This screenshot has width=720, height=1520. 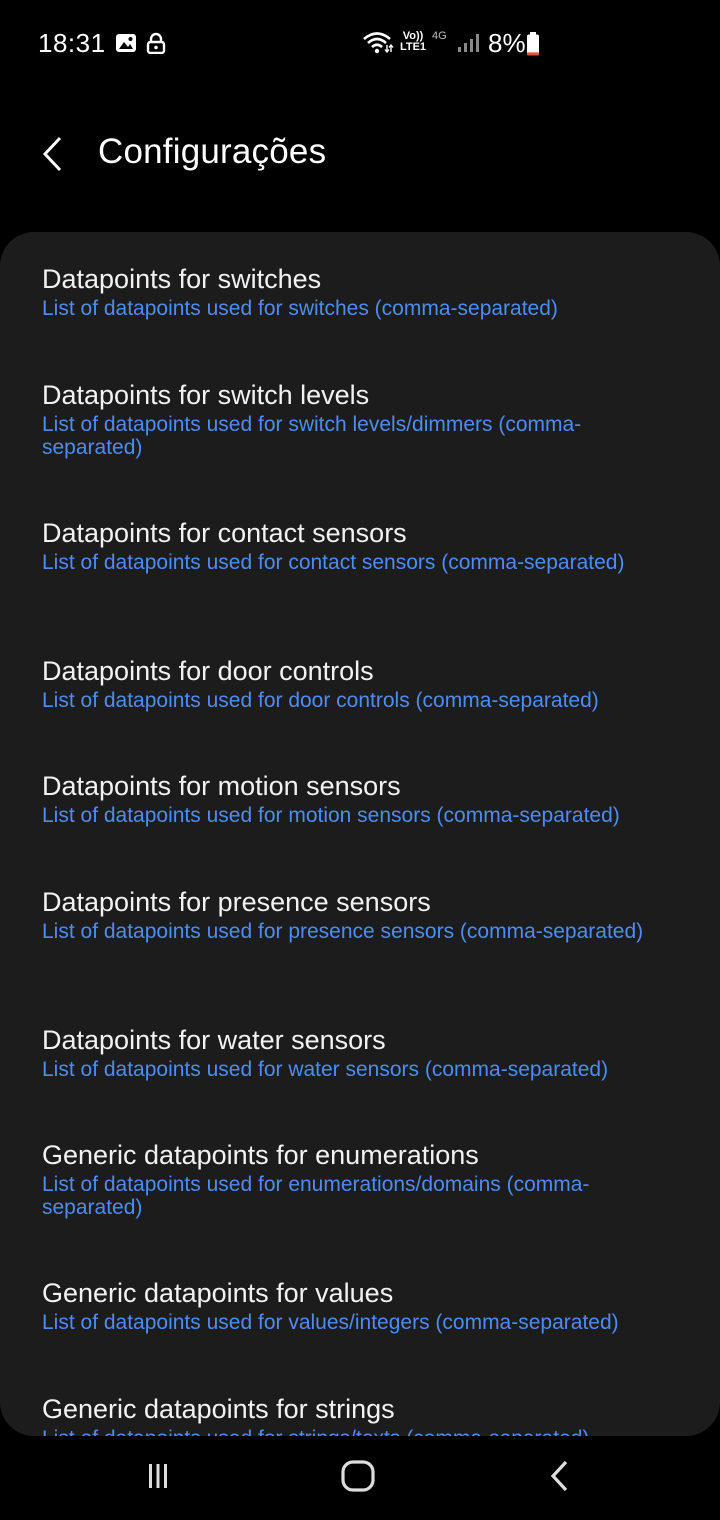 What do you see at coordinates (156, 45) in the screenshot?
I see `lock-icon` at bounding box center [156, 45].